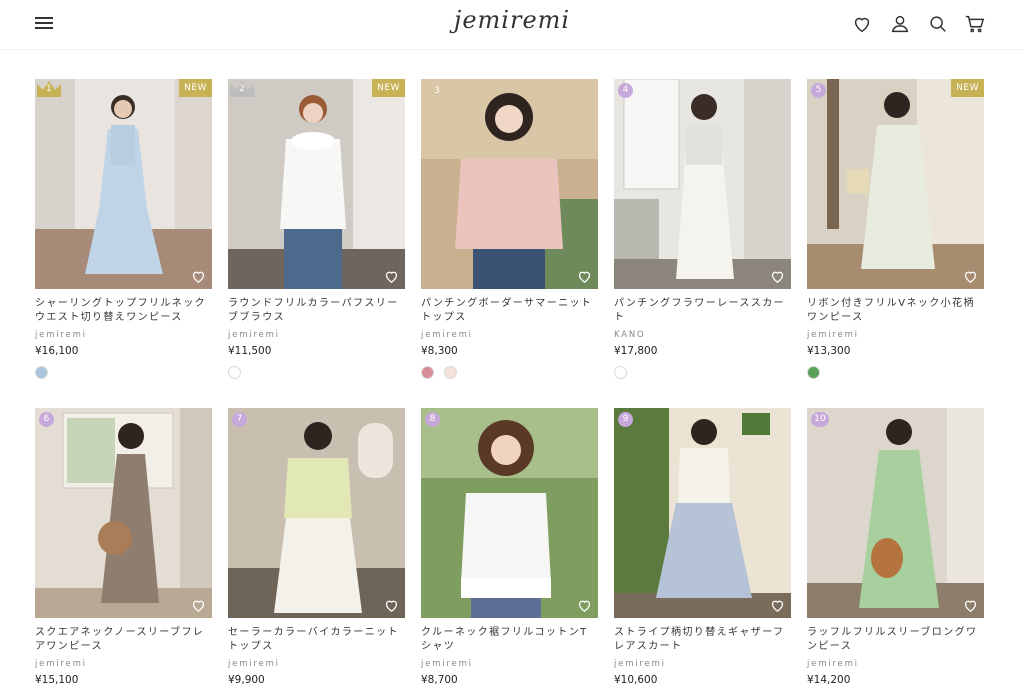  What do you see at coordinates (702, 640) in the screenshot?
I see `product-name: ストライプ柄切り替えギャザーフレアスカート` at bounding box center [702, 640].